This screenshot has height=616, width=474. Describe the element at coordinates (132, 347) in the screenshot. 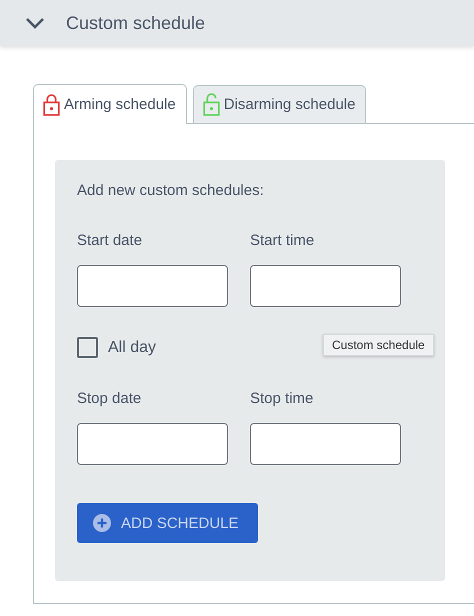

I see `checkbox-label: All day` at that location.